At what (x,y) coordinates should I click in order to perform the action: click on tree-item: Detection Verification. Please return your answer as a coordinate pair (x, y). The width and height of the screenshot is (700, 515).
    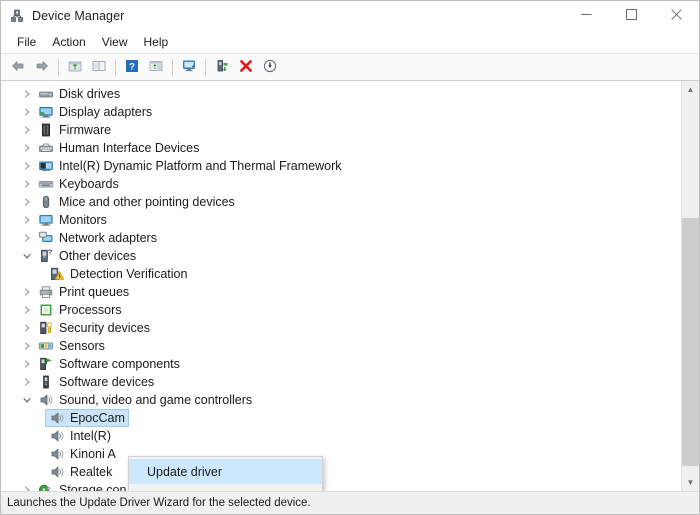
    Looking at the image, I should click on (341, 274).